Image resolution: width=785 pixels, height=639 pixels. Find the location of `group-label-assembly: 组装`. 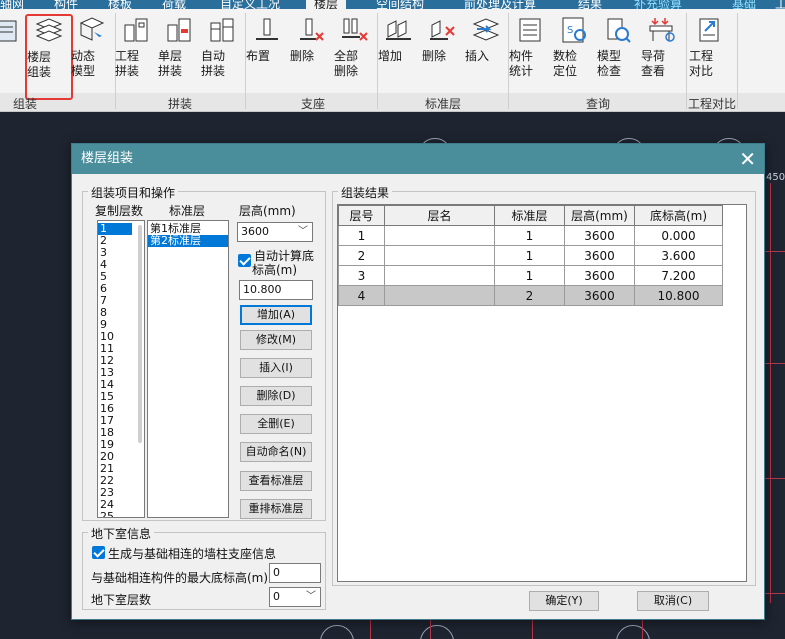

group-label-assembly: 组装 is located at coordinates (24, 104).